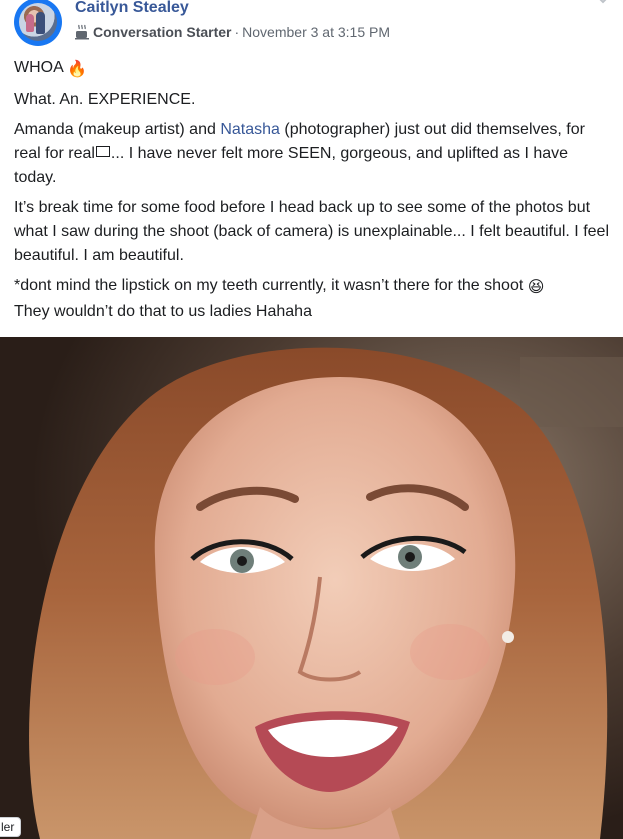 The image size is (623, 839). I want to click on author-avatar, so click(38, 22).